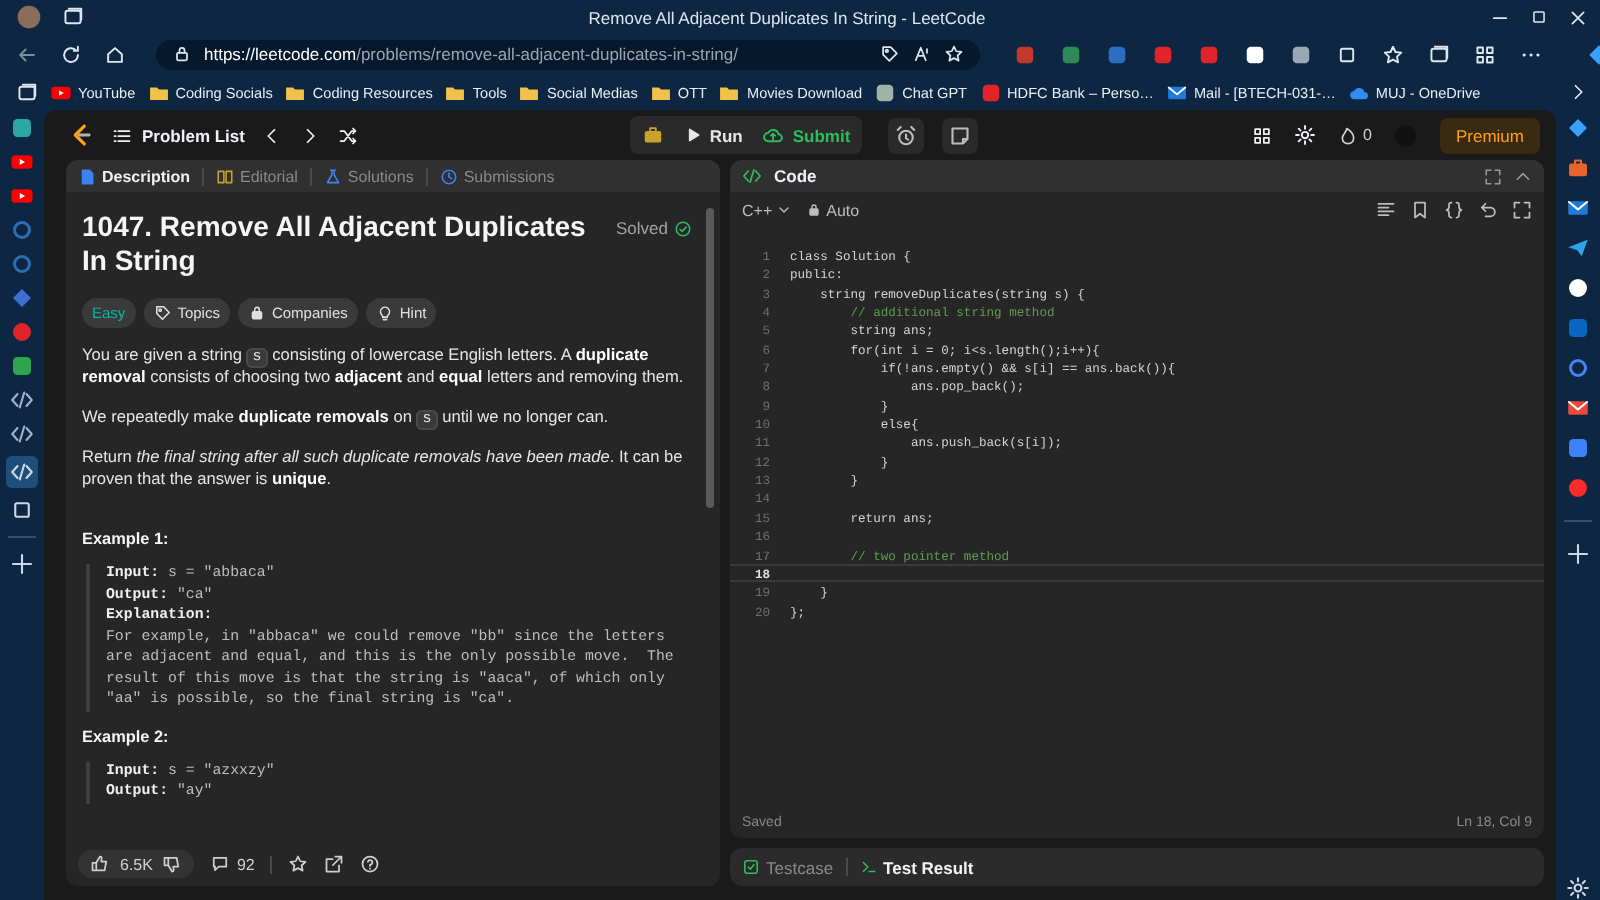 This screenshot has width=1600, height=900. I want to click on note-icon, so click(960, 135).